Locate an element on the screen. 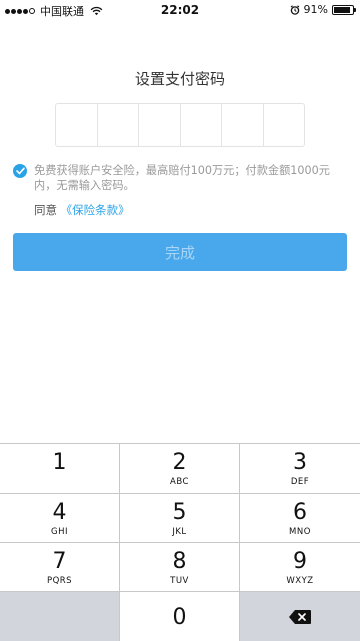 This screenshot has width=360, height=641. key-1: 1 is located at coordinates (59, 468).